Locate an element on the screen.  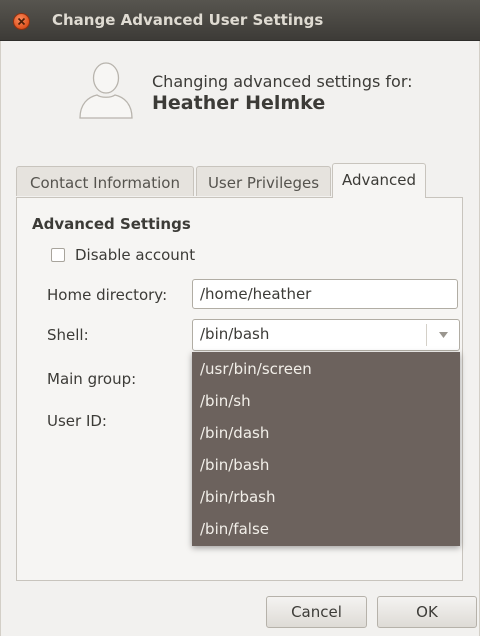
close-window-button is located at coordinates (21, 21).